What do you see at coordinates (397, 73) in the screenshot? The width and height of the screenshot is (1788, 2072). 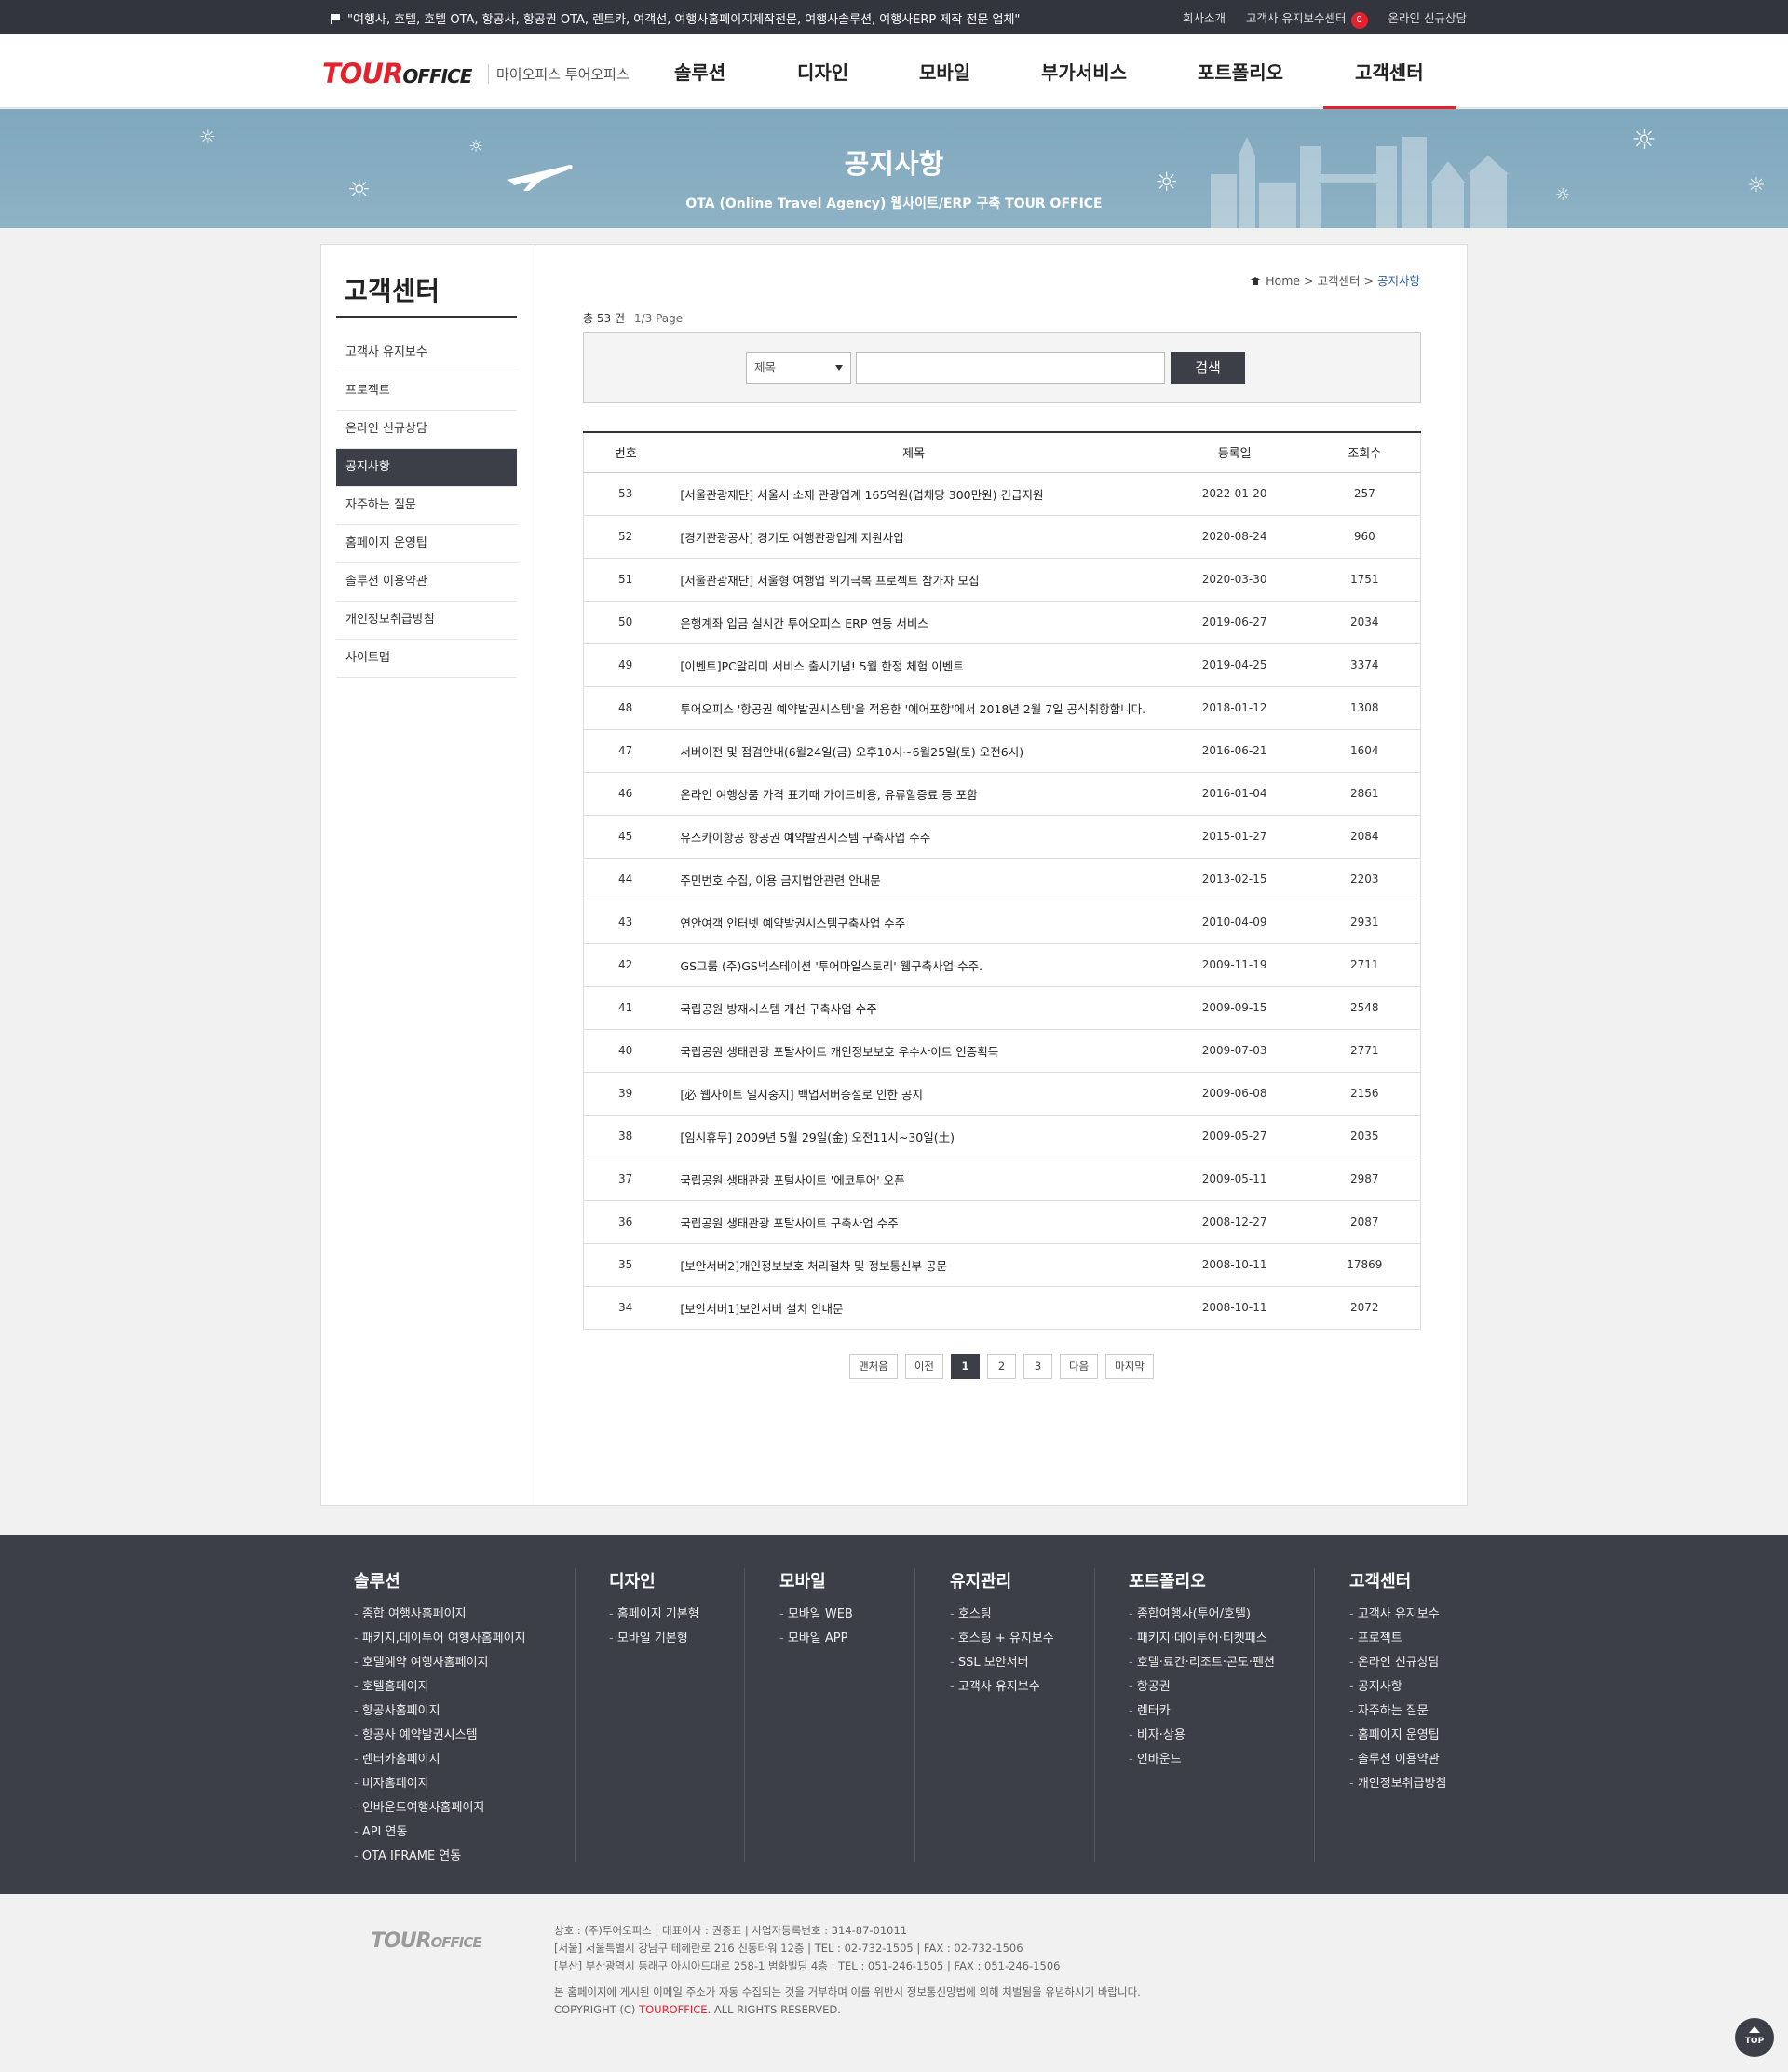 I see `site-logo: TOUROFFICE` at bounding box center [397, 73].